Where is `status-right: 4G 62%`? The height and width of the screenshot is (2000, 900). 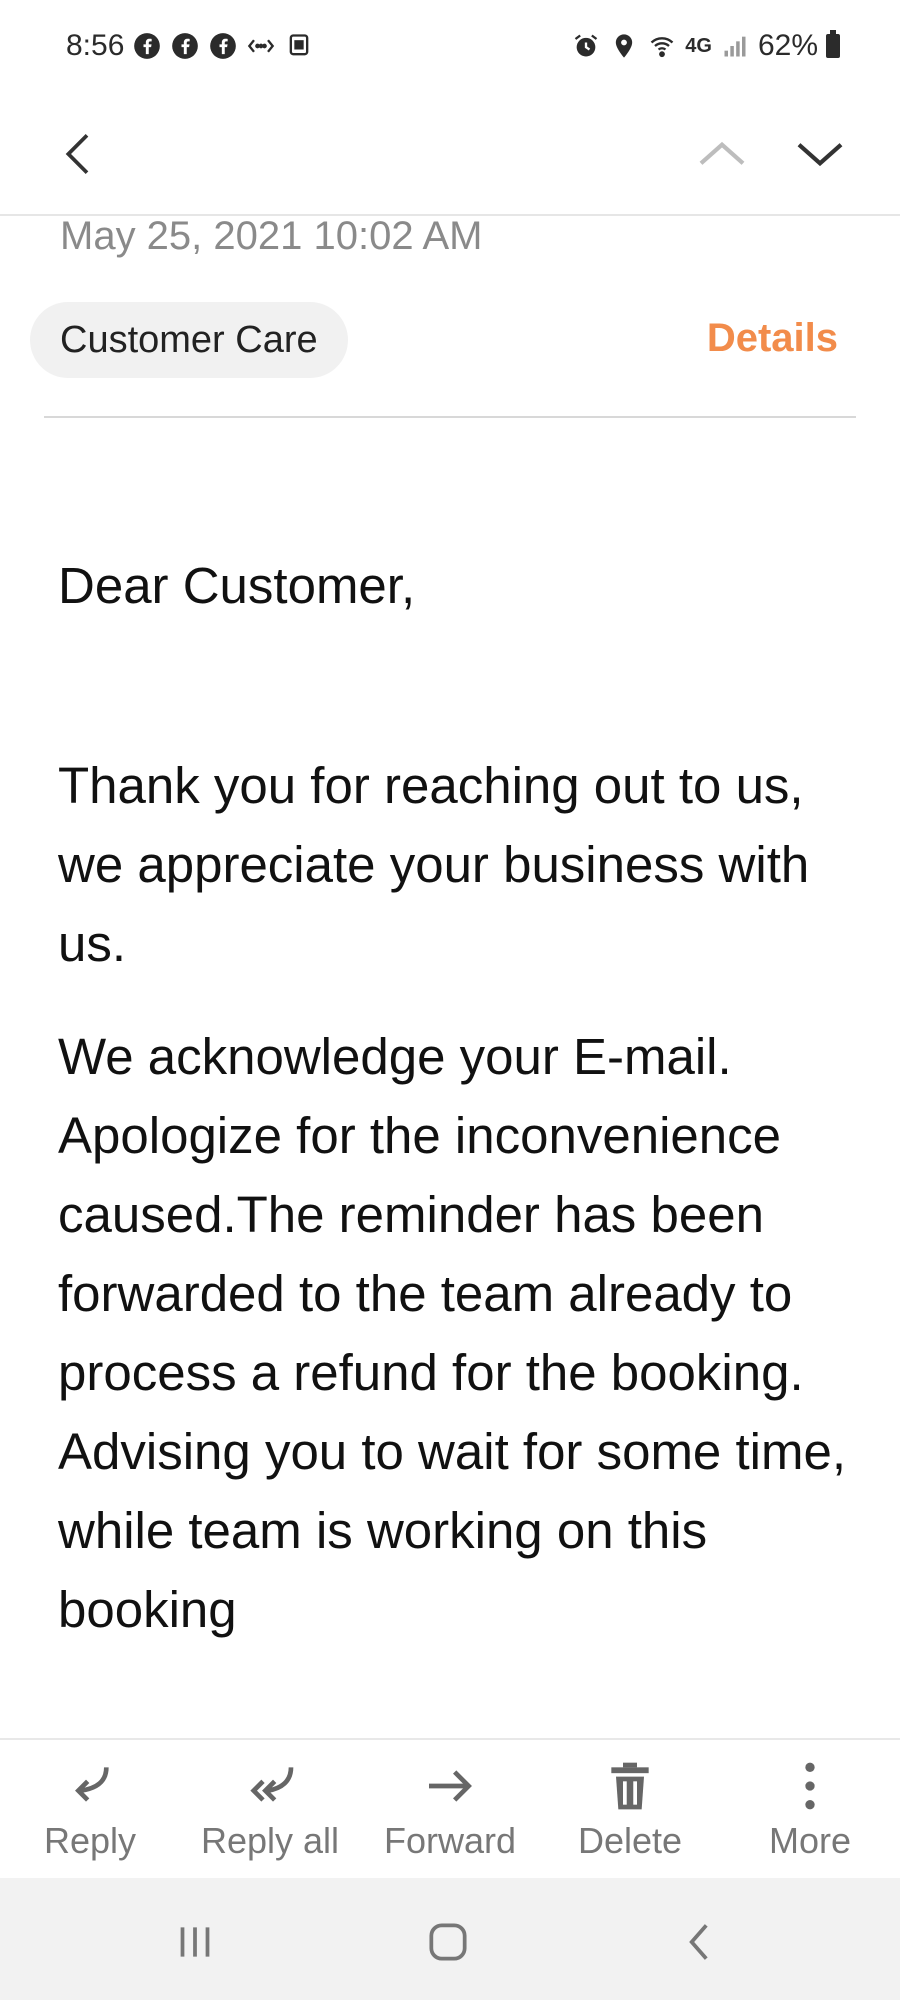 status-right: 4G 62% is located at coordinates (705, 46).